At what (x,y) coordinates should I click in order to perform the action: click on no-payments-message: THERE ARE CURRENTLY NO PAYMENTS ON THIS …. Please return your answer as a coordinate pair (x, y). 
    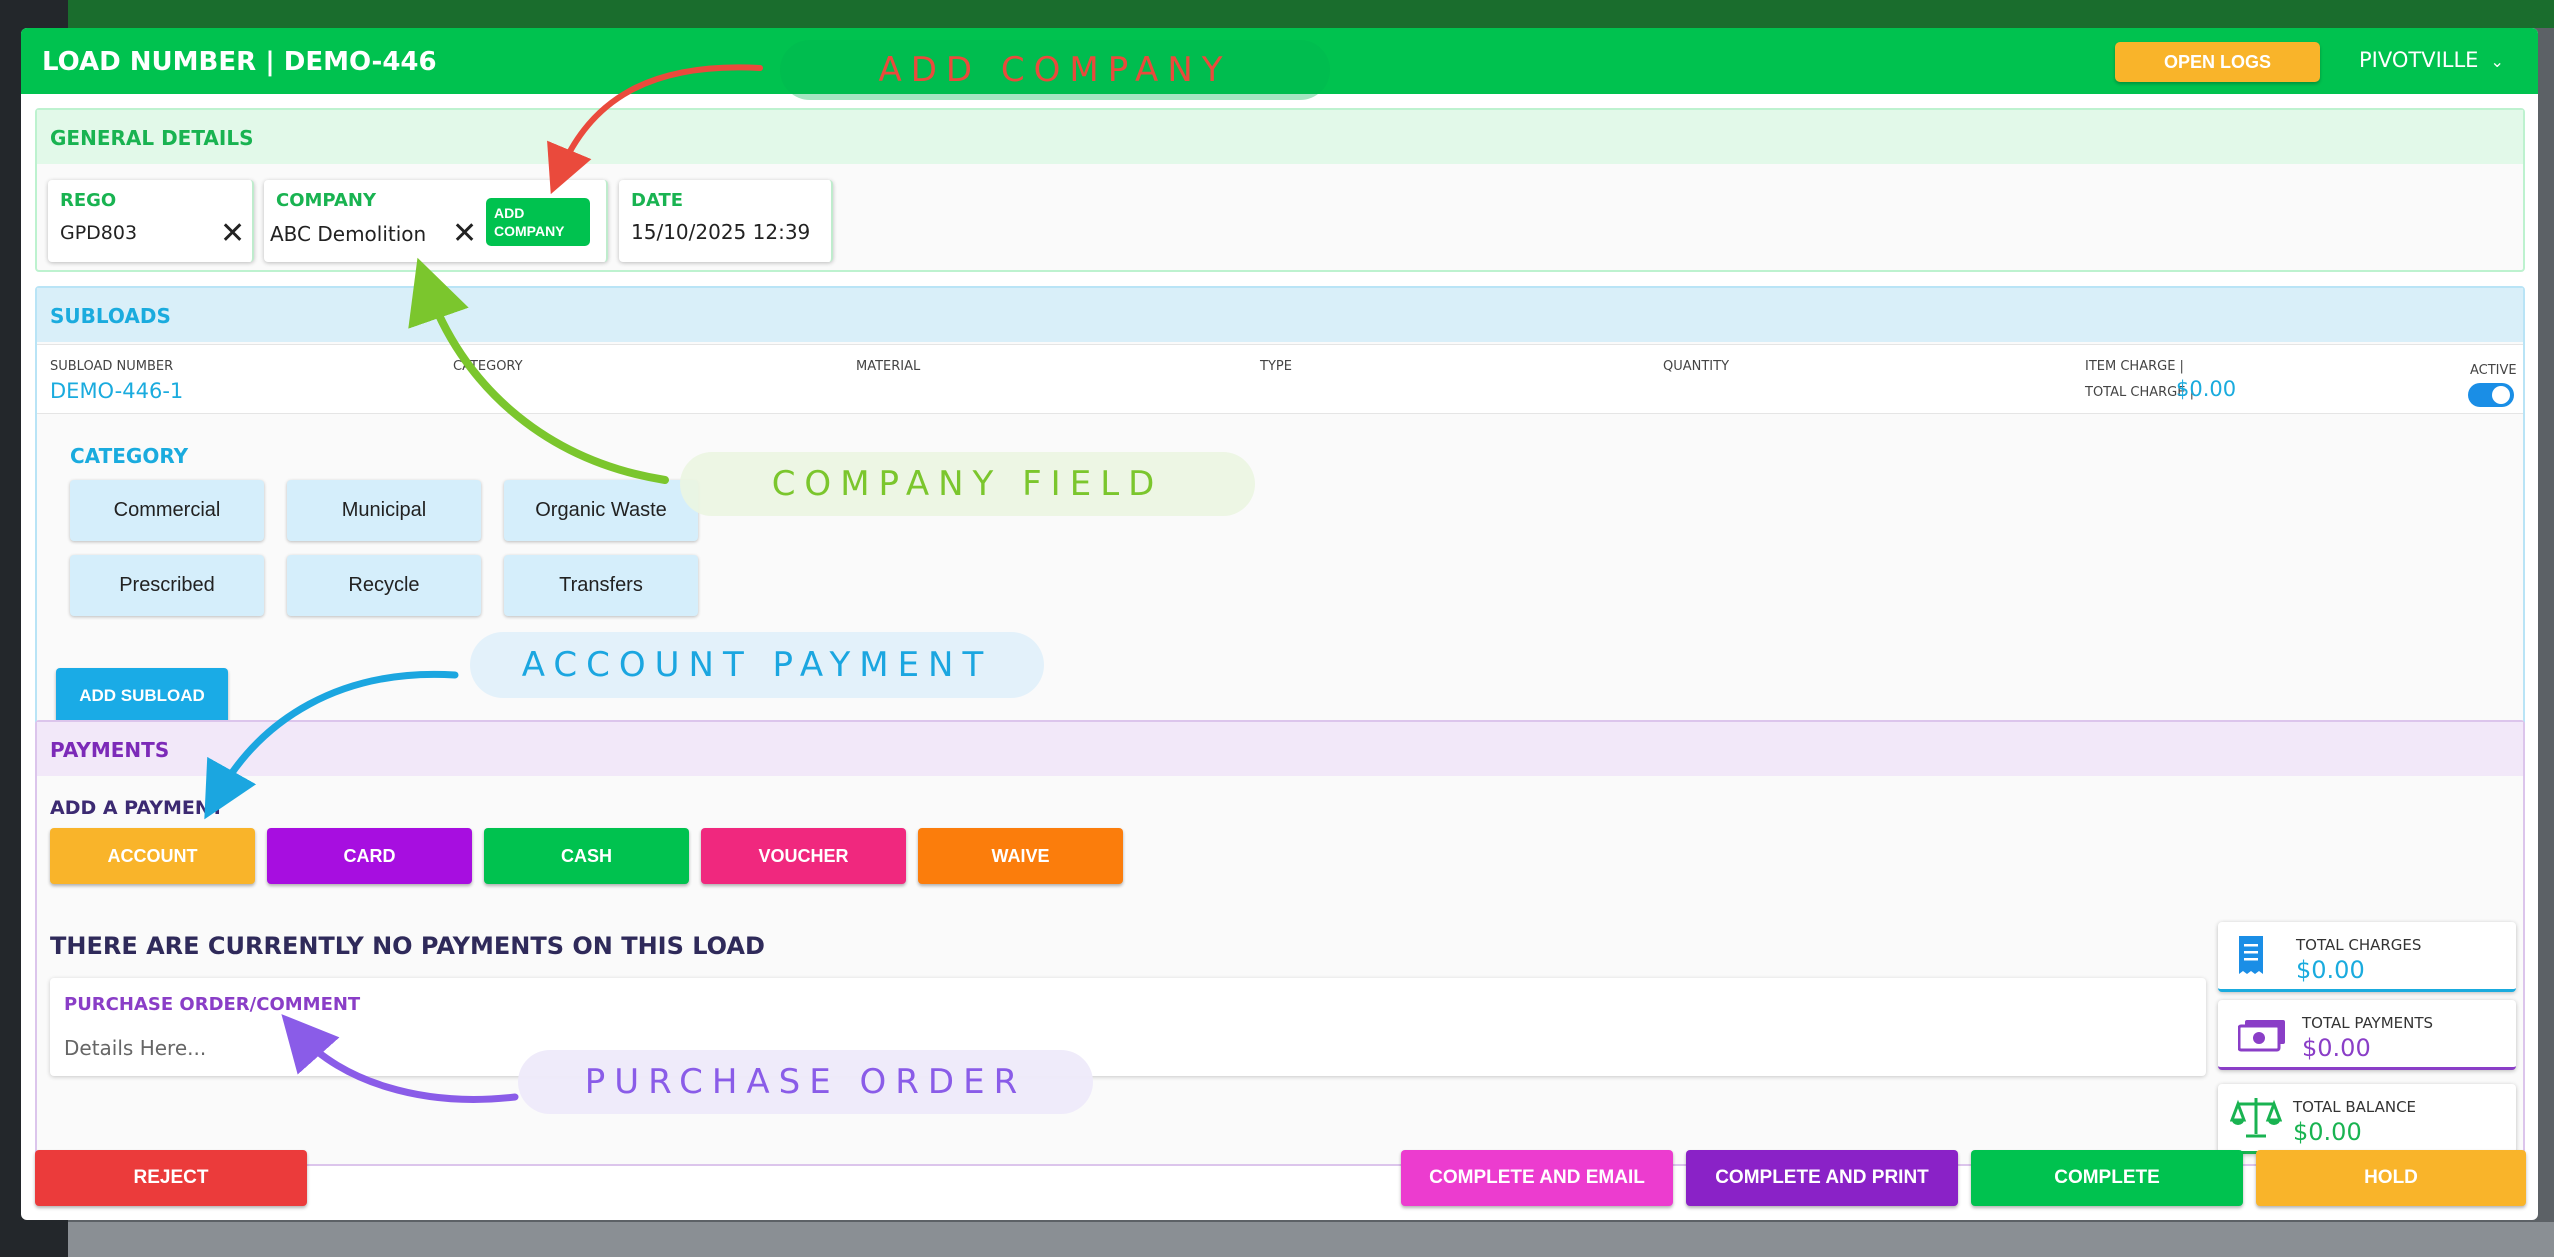
    Looking at the image, I should click on (407, 946).